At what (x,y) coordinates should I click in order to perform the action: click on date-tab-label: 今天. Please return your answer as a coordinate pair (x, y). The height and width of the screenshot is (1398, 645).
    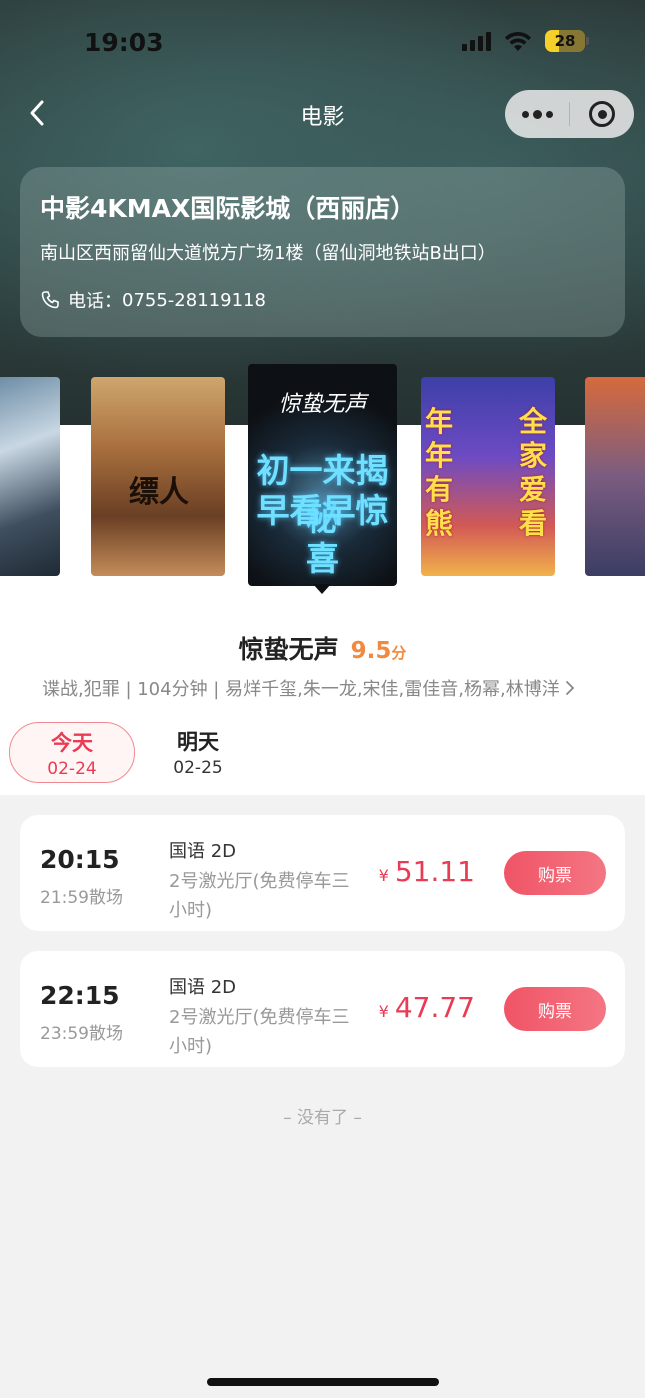
    Looking at the image, I should click on (72, 743).